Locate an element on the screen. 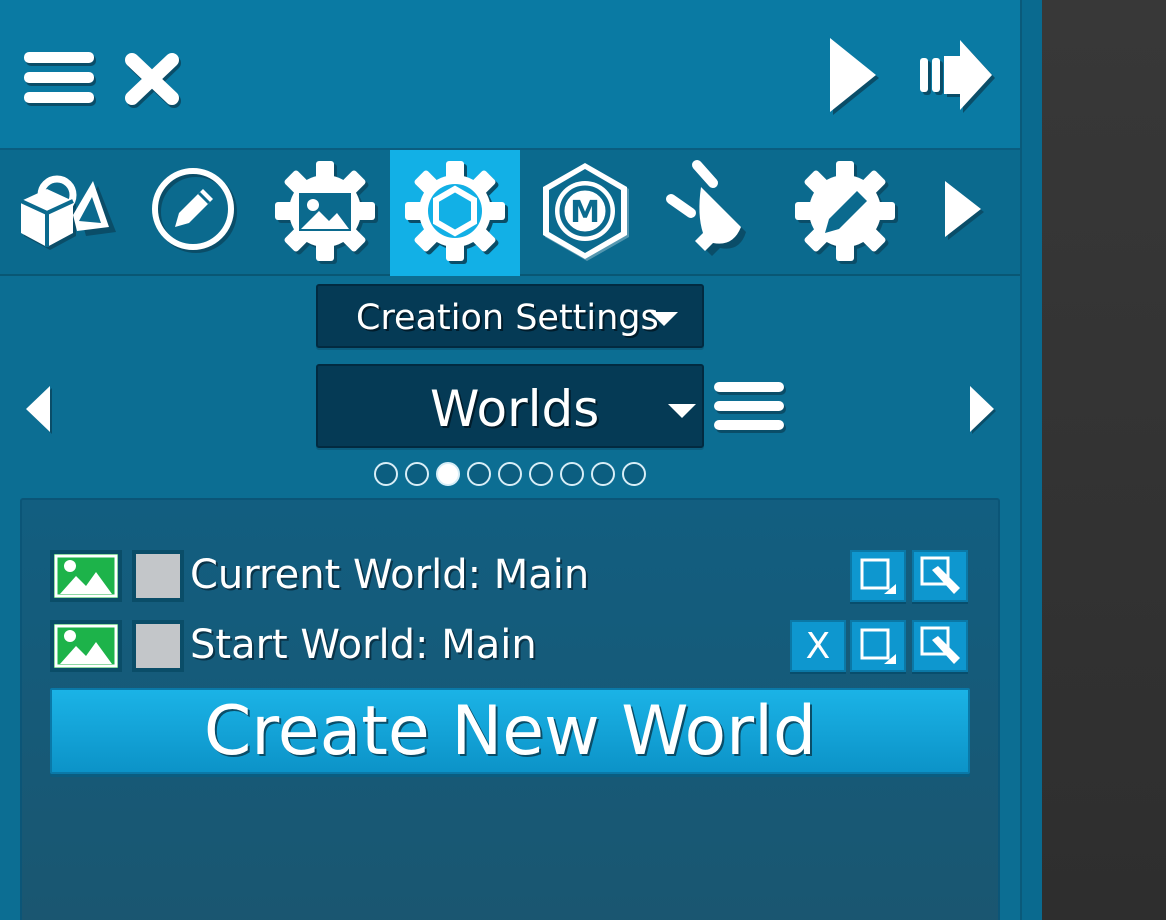 The width and height of the screenshot is (1166, 920). gear-hexagon-icon is located at coordinates (456, 213).